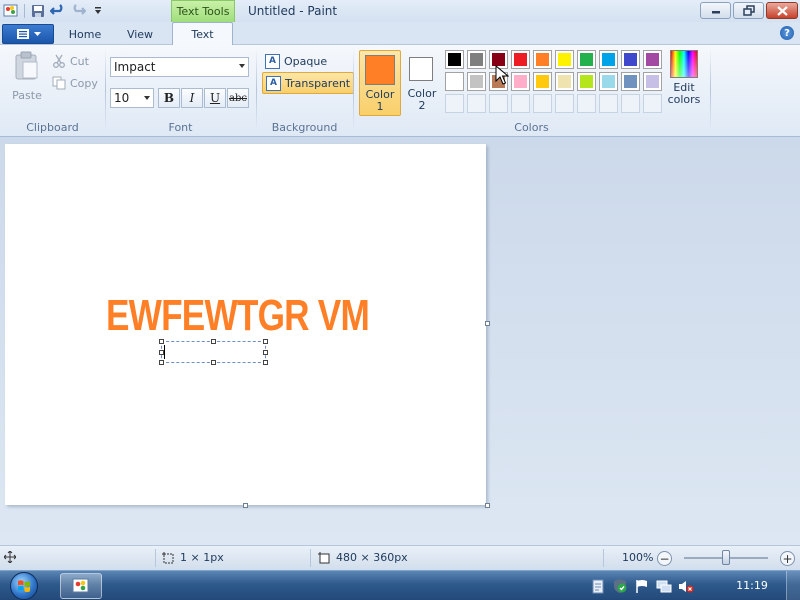 This screenshot has height=600, width=800. Describe the element at coordinates (98, 11) in the screenshot. I see `customize-qat-icon` at that location.